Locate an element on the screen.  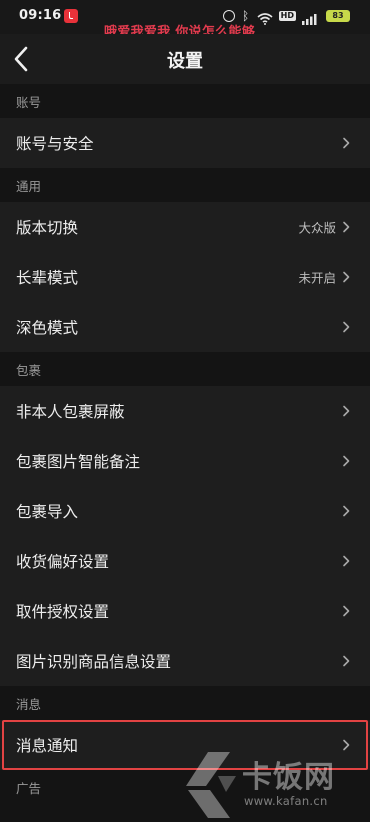
section-title: 包裹 is located at coordinates (29, 370).